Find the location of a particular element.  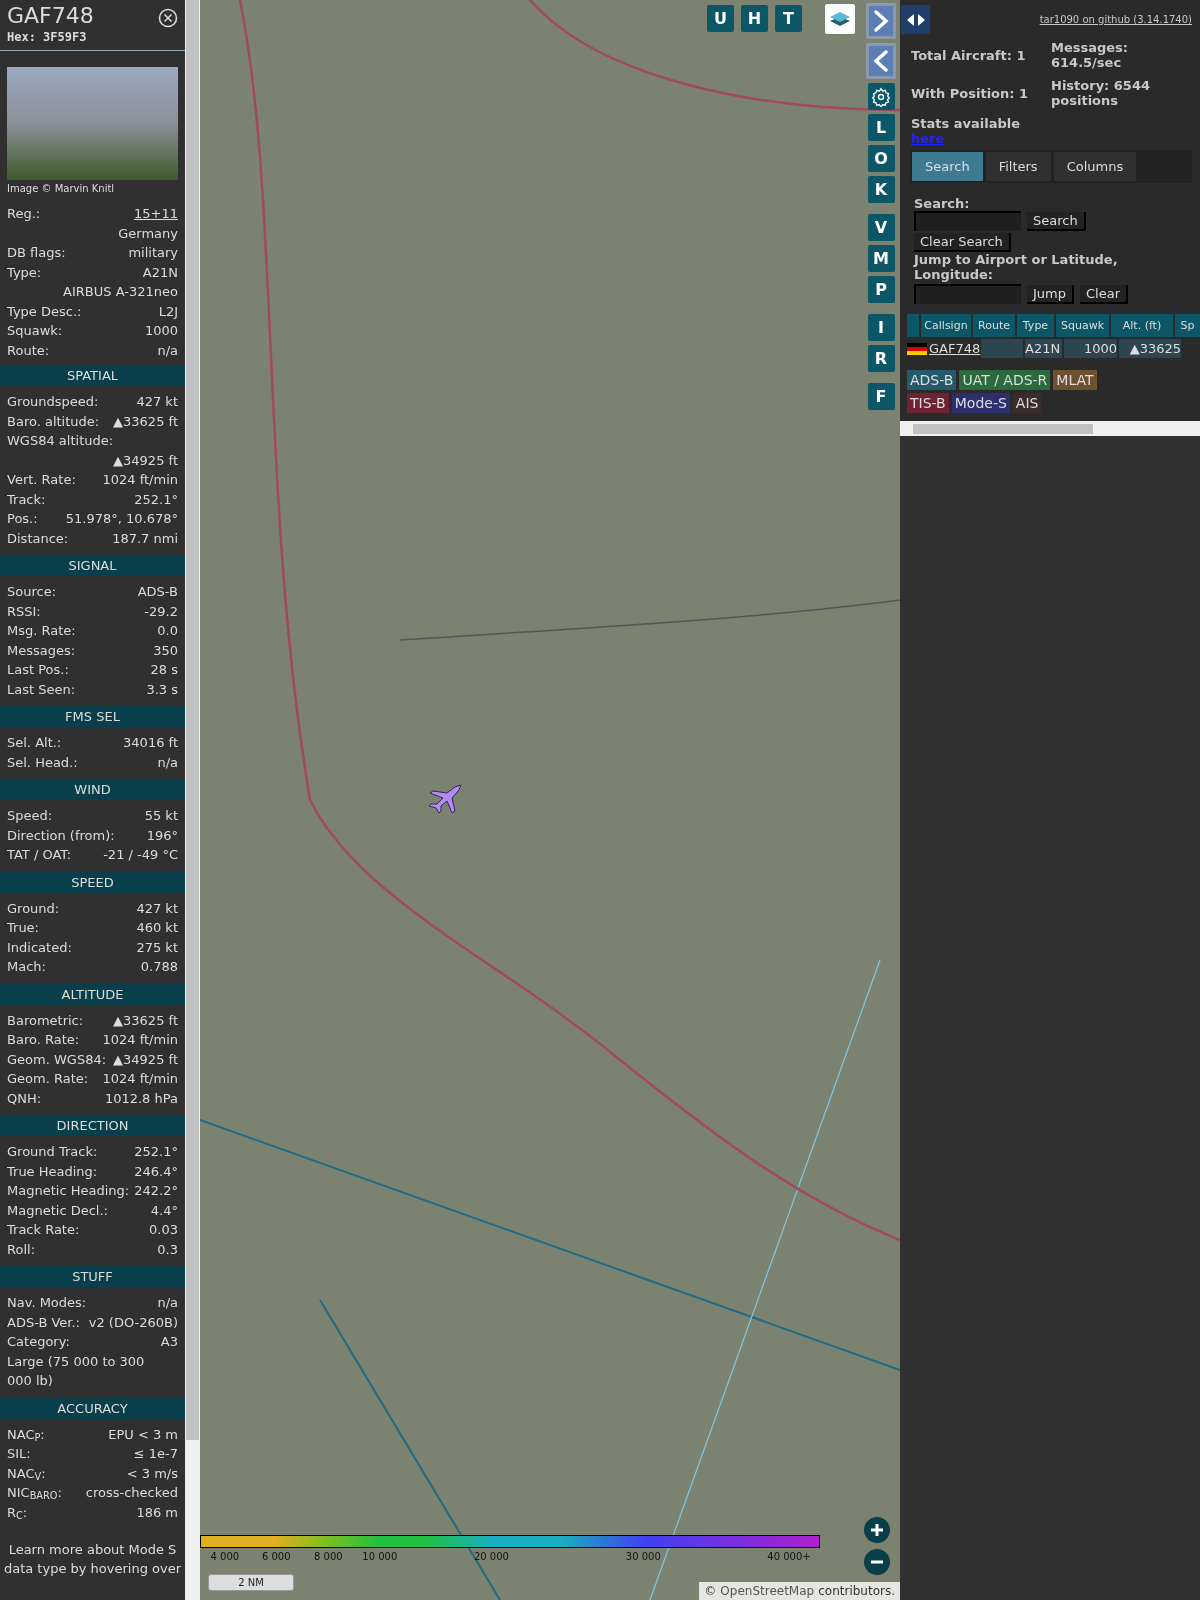

map-toggle-button: I is located at coordinates (881, 327).